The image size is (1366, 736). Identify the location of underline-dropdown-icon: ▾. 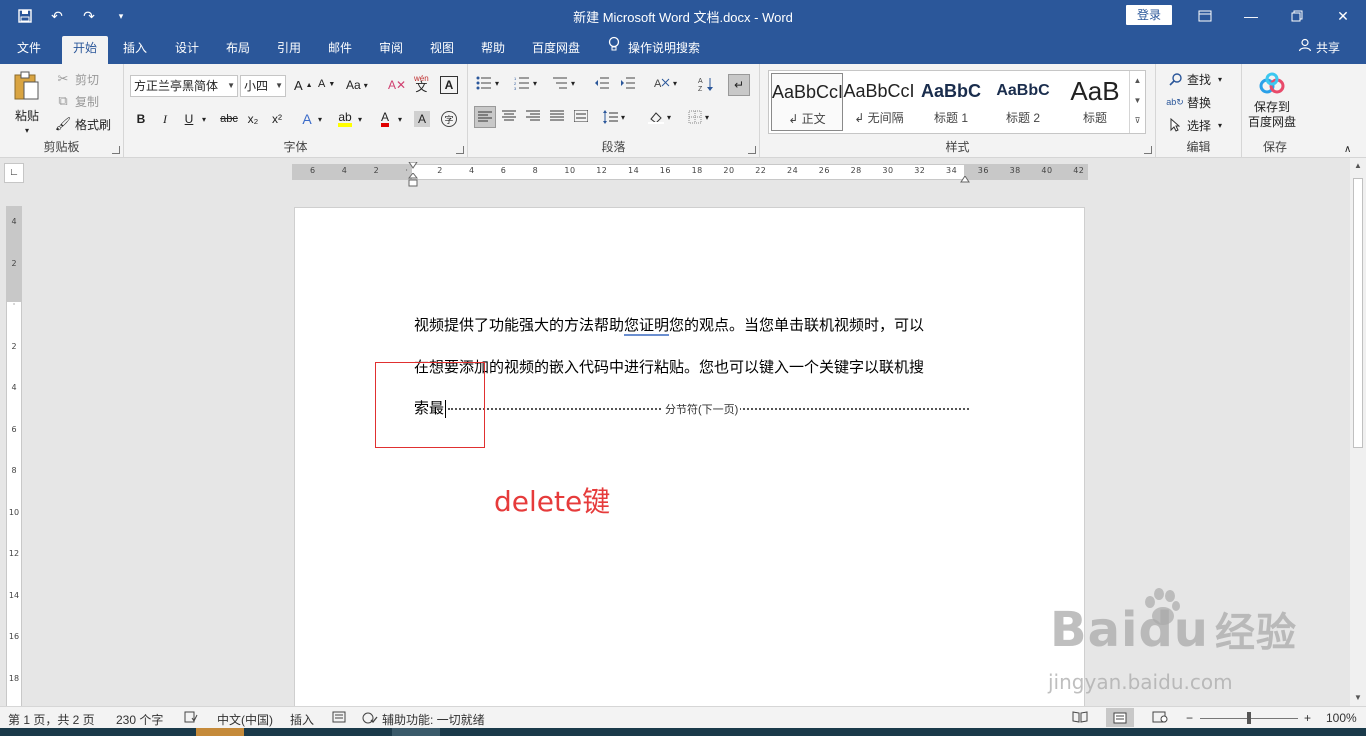
(204, 119).